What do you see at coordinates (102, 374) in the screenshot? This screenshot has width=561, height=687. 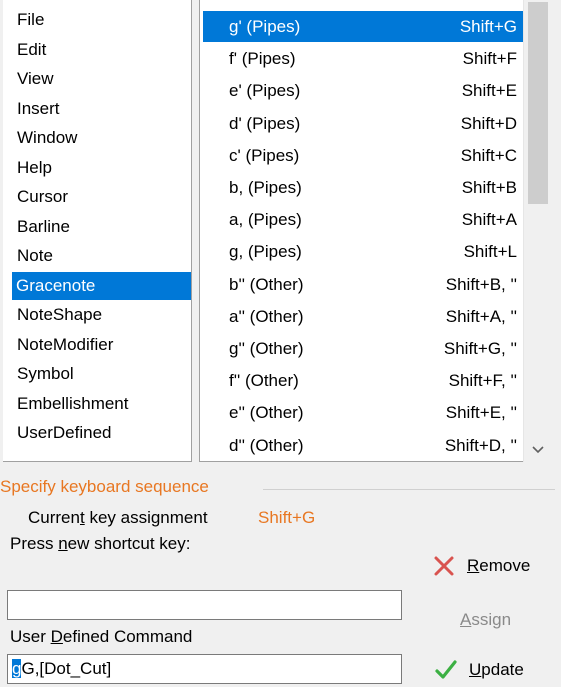 I see `category-item-symbol: Symbol` at bounding box center [102, 374].